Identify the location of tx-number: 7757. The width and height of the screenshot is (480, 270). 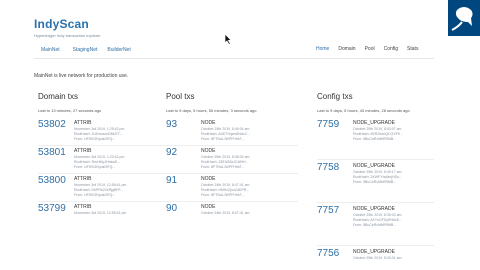
(328, 210).